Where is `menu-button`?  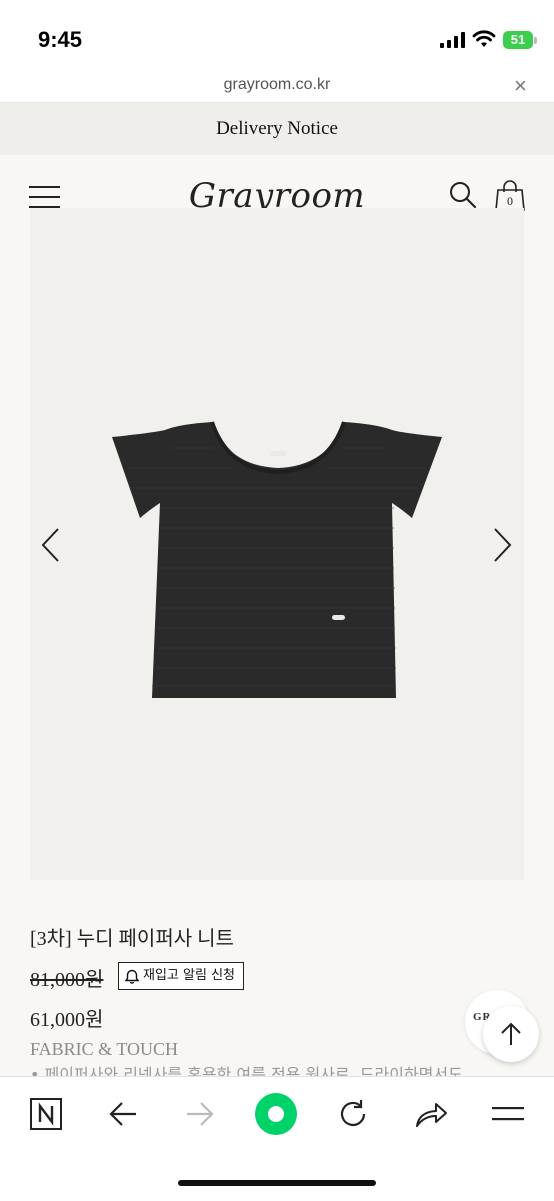
menu-button is located at coordinates (508, 1114).